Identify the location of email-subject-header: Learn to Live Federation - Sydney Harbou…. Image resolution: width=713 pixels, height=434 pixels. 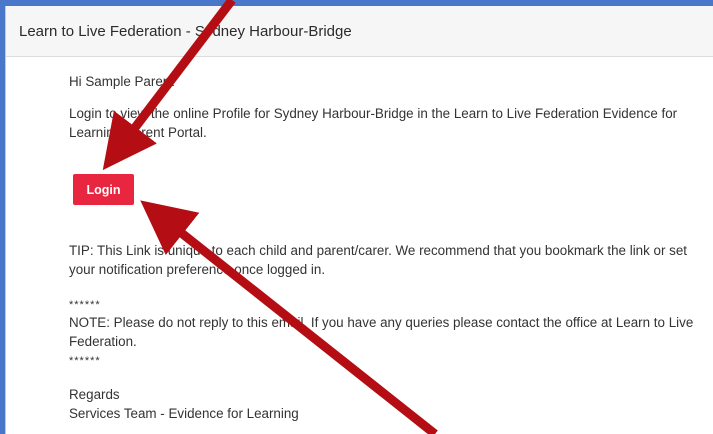
(359, 31).